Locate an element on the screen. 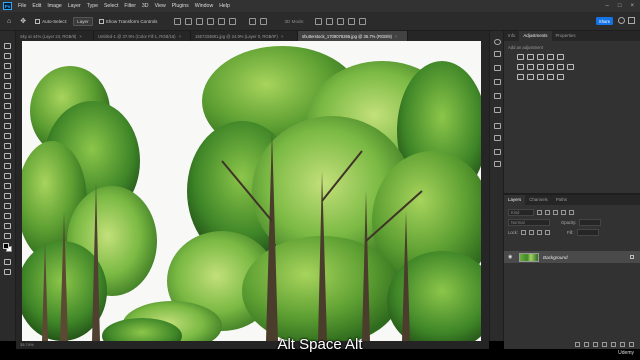 This screenshot has width=640, height=360. quick-mask-icon is located at coordinates (7, 262).